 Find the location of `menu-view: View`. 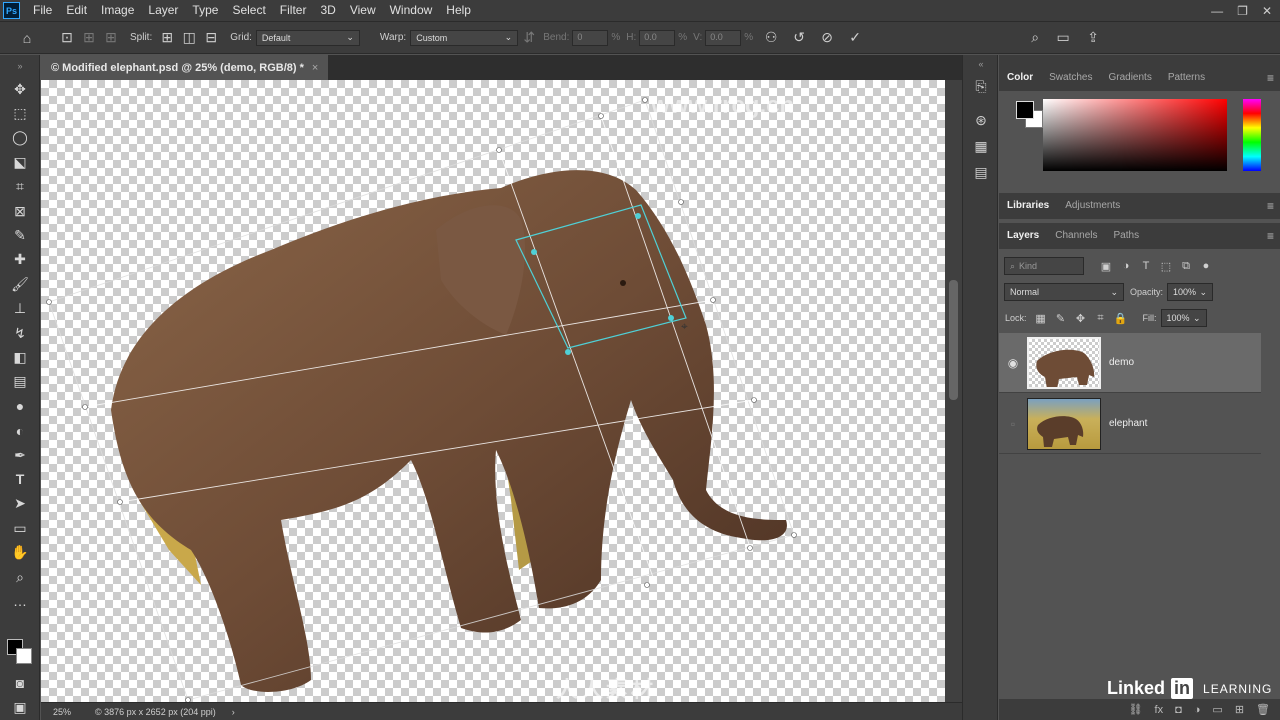

menu-view: View is located at coordinates (363, 10).